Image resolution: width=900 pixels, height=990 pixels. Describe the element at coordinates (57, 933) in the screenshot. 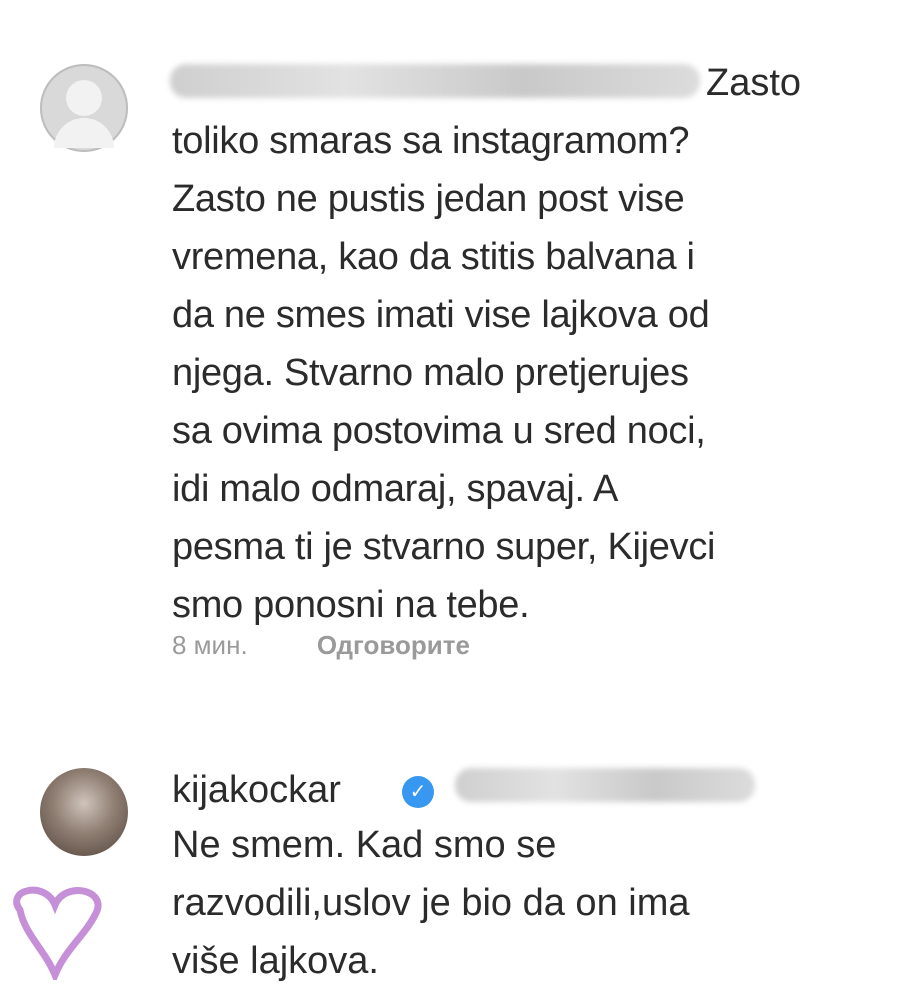

I see `heart-icon` at that location.